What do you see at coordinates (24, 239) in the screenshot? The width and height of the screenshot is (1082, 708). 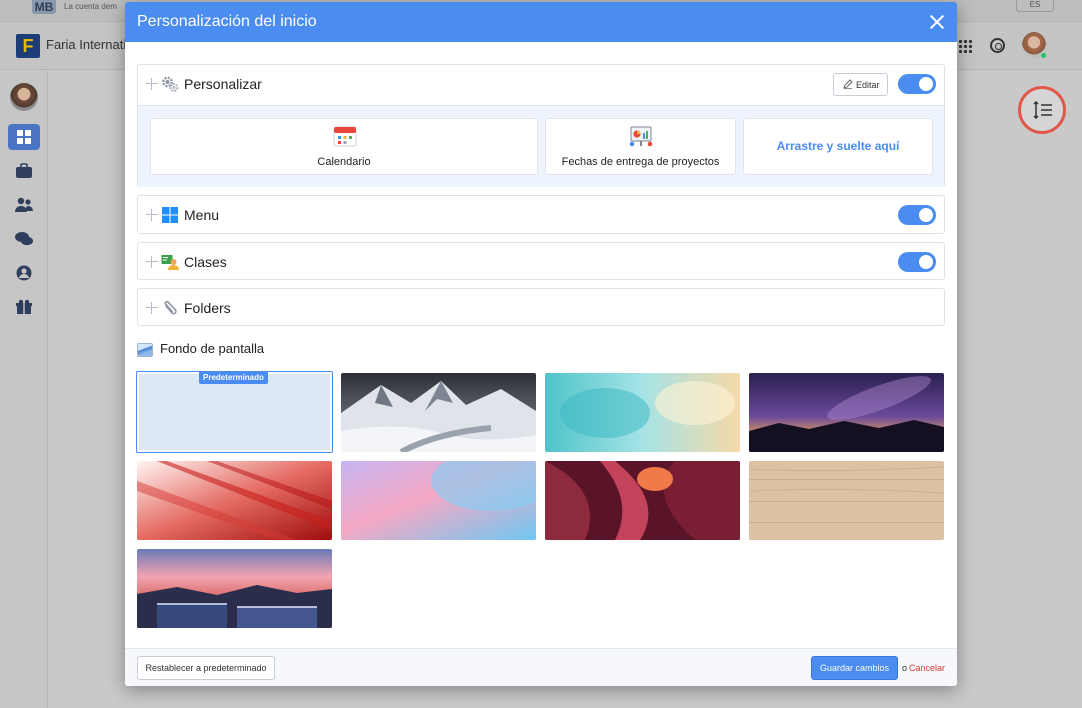 I see `chat-icon` at bounding box center [24, 239].